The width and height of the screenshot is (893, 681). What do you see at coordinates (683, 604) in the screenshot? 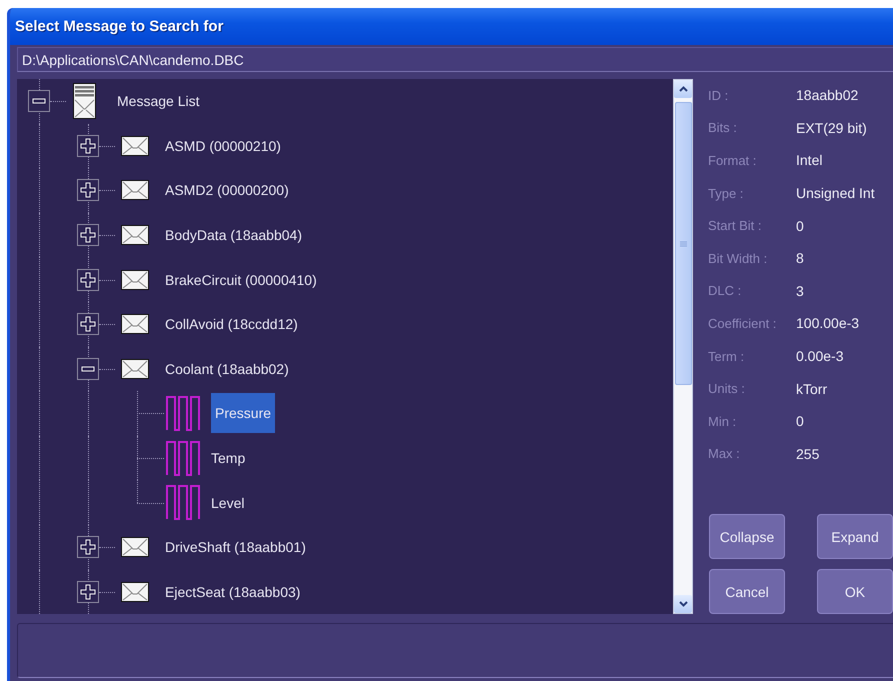
I see `scroll-down-icon` at bounding box center [683, 604].